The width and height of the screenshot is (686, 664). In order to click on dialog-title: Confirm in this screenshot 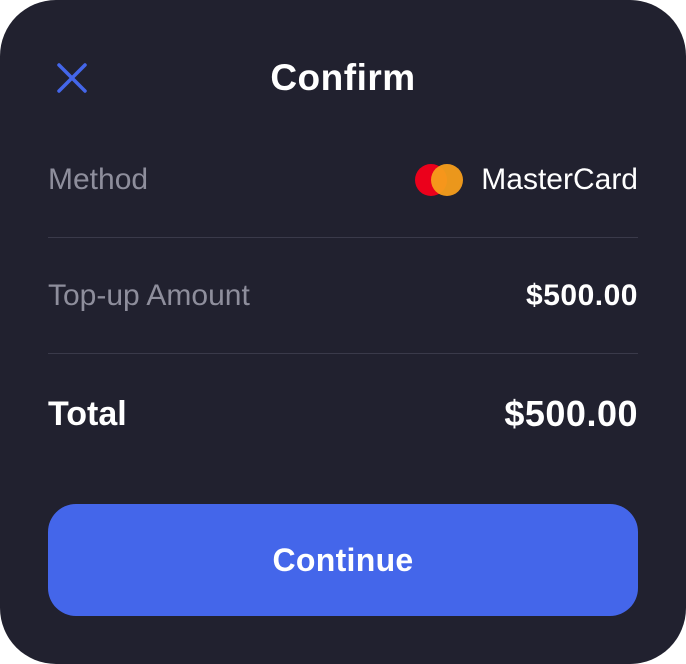, I will do `click(343, 77)`.